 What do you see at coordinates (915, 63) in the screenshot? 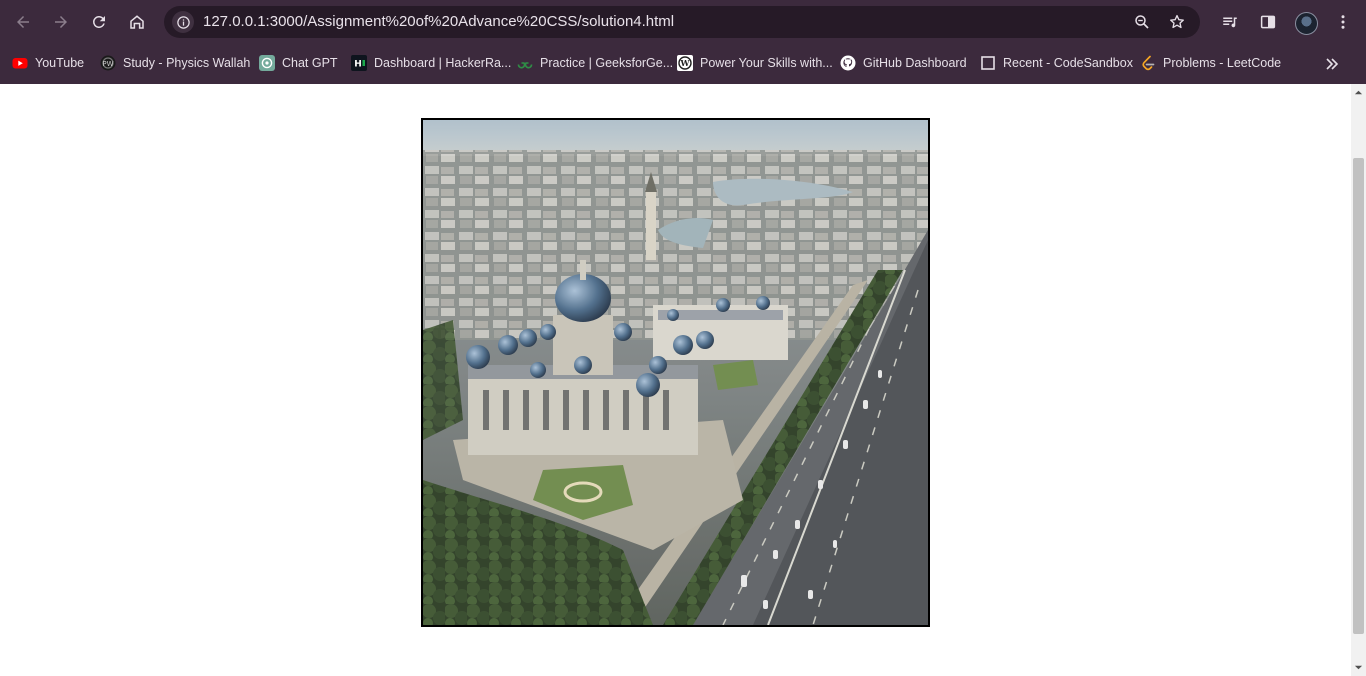
I see `bookmark-label: GitHub Dashboard` at bounding box center [915, 63].